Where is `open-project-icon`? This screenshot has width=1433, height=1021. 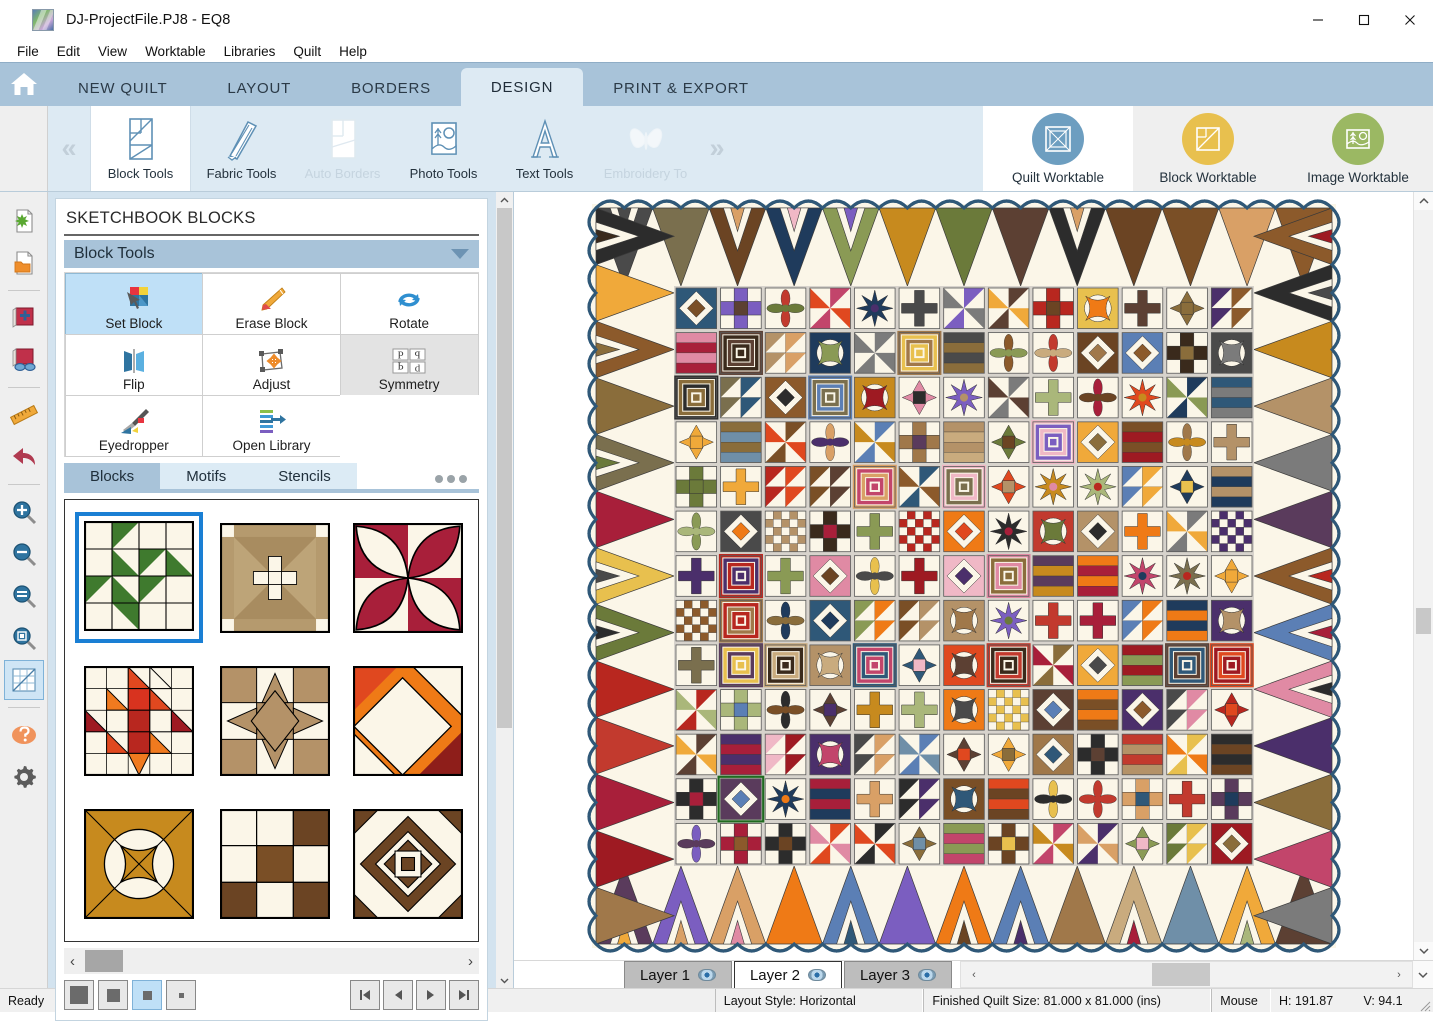
open-project-icon is located at coordinates (24, 263).